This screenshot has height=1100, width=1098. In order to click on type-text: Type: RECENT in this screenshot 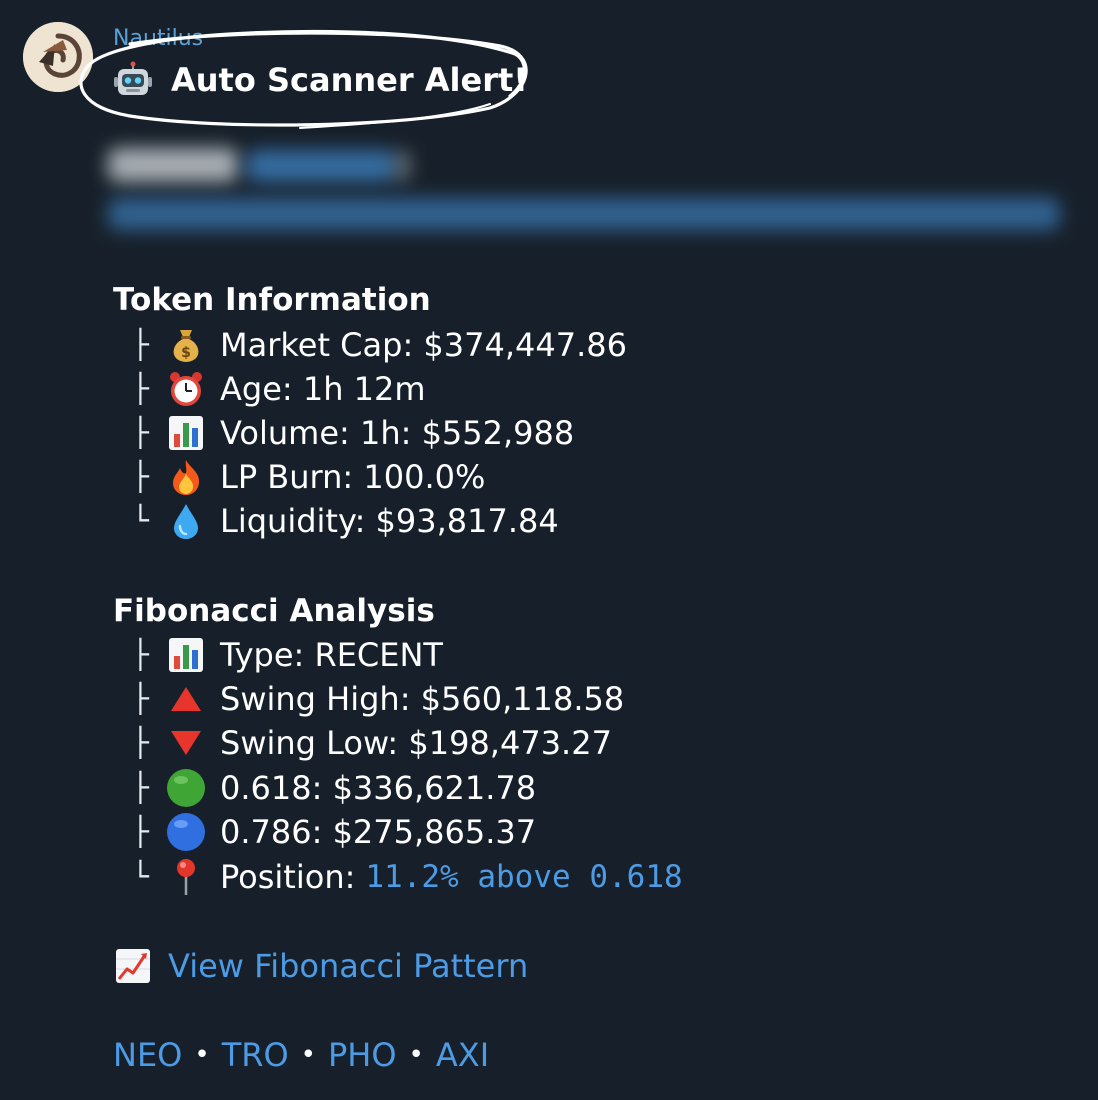, I will do `click(331, 655)`.